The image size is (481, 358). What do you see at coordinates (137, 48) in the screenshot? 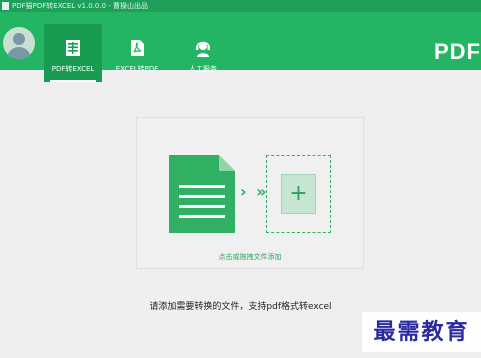
I see `pdf-icon` at bounding box center [137, 48].